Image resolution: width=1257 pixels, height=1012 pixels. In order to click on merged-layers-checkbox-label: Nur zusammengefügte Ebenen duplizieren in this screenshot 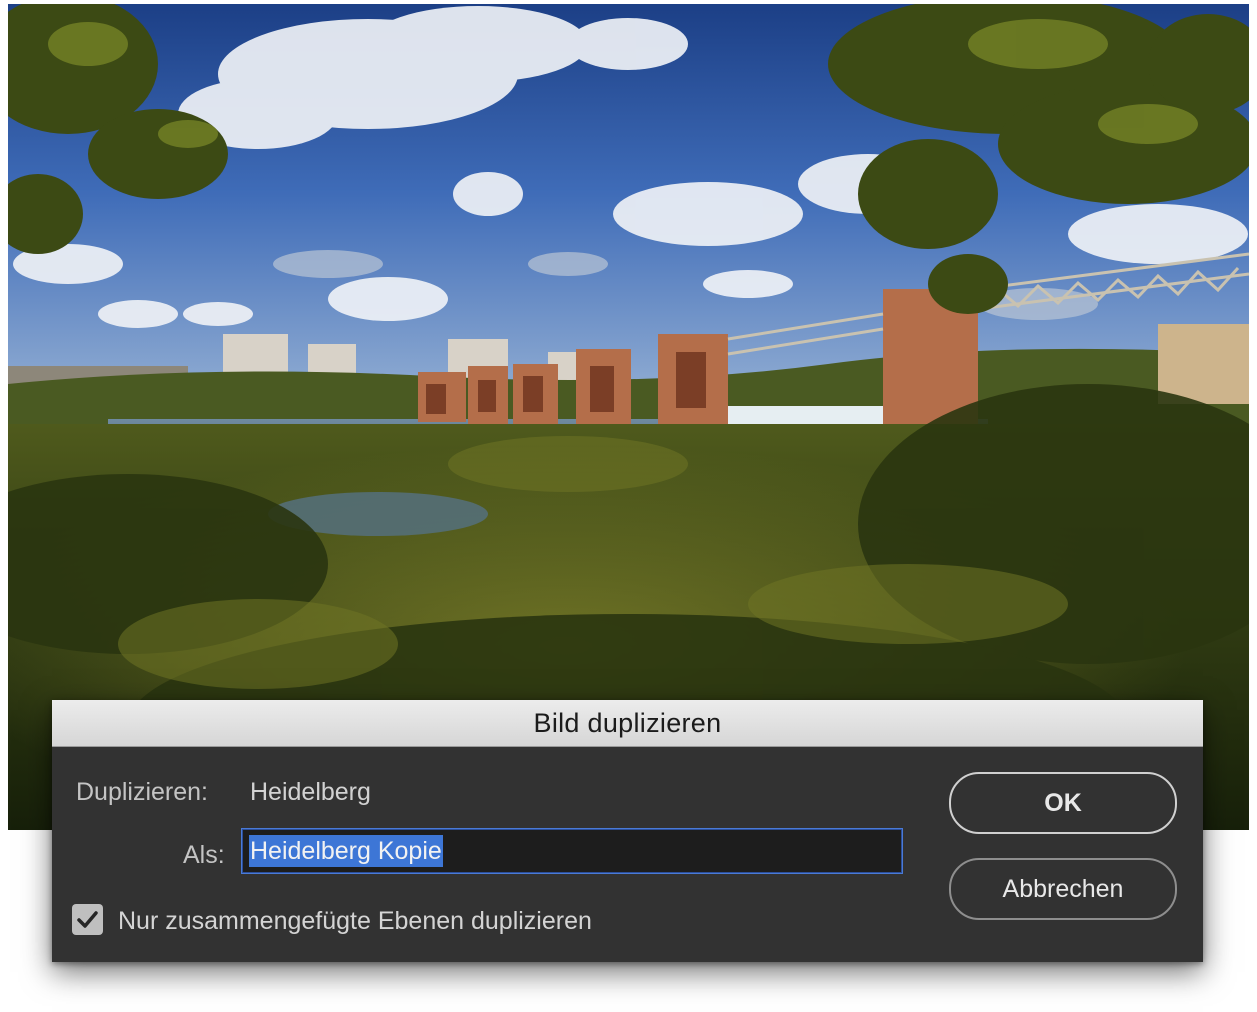, I will do `click(355, 921)`.